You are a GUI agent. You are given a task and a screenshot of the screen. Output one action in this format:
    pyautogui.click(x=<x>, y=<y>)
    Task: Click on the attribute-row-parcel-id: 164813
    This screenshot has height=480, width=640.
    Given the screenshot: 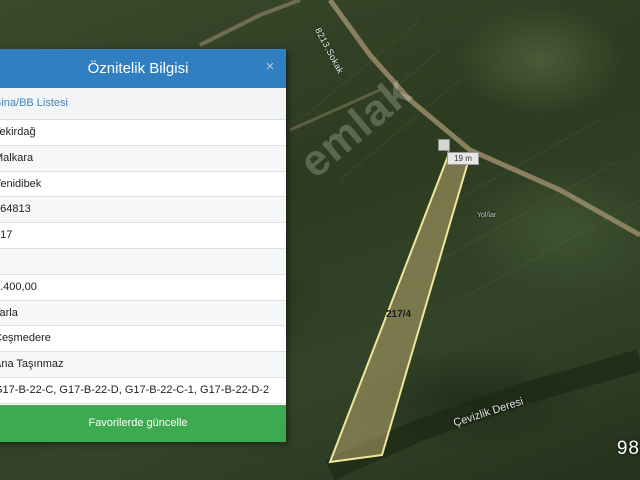 What is the action you would take?
    pyautogui.click(x=143, y=210)
    